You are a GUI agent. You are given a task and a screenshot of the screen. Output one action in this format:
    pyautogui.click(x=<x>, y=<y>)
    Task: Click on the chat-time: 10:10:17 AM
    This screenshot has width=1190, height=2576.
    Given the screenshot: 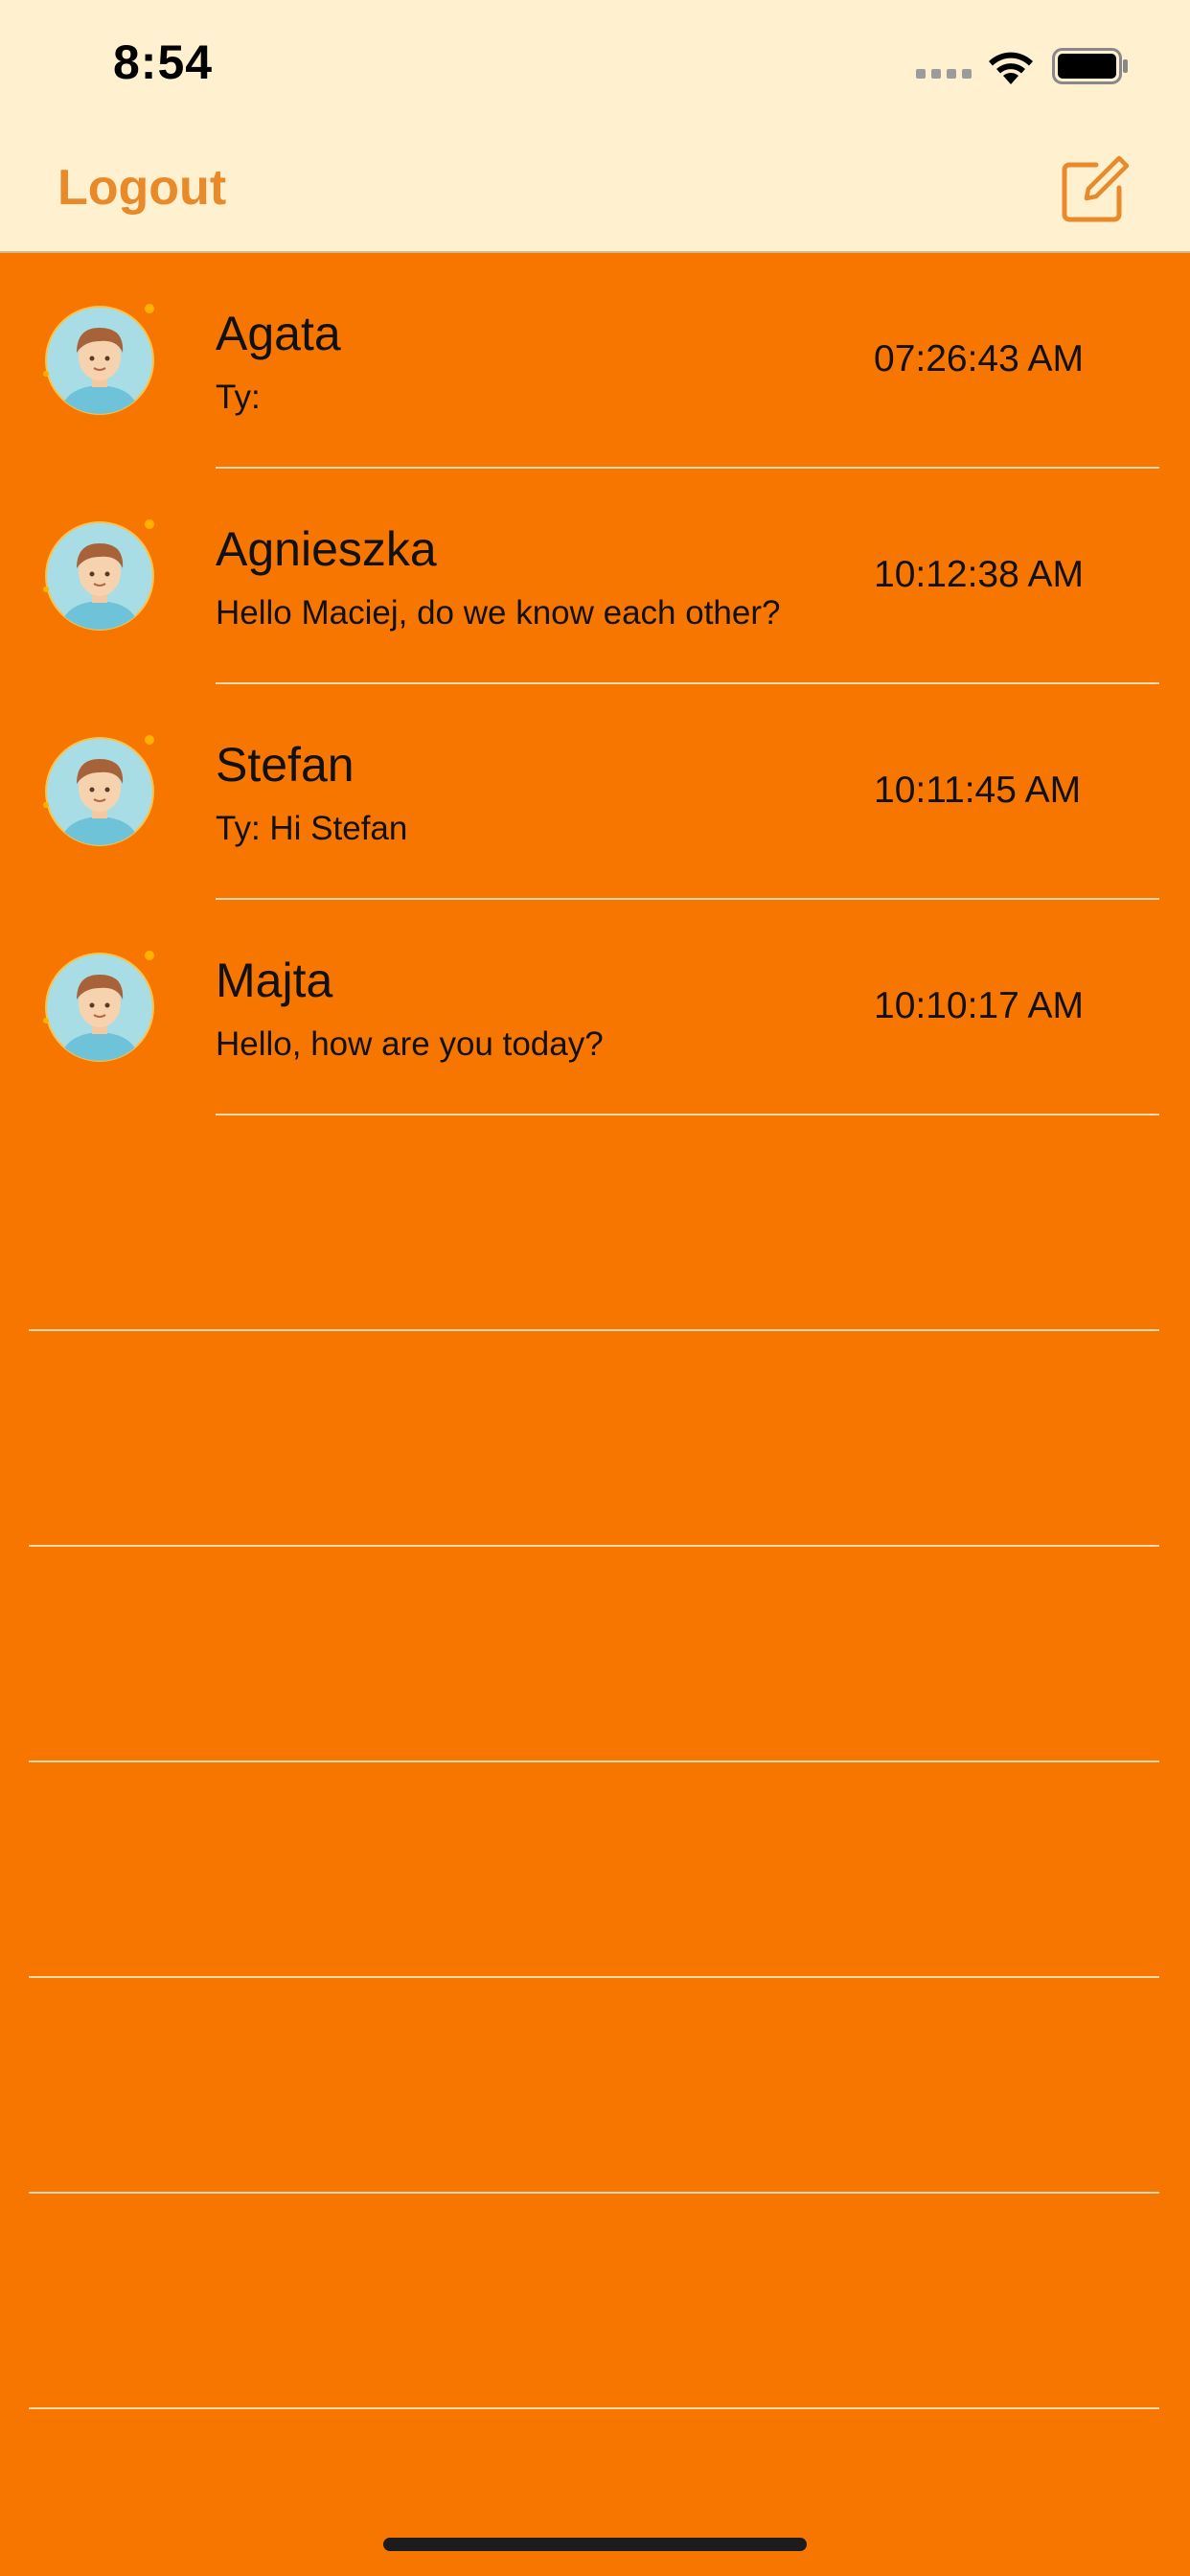 What is the action you would take?
    pyautogui.click(x=979, y=1005)
    